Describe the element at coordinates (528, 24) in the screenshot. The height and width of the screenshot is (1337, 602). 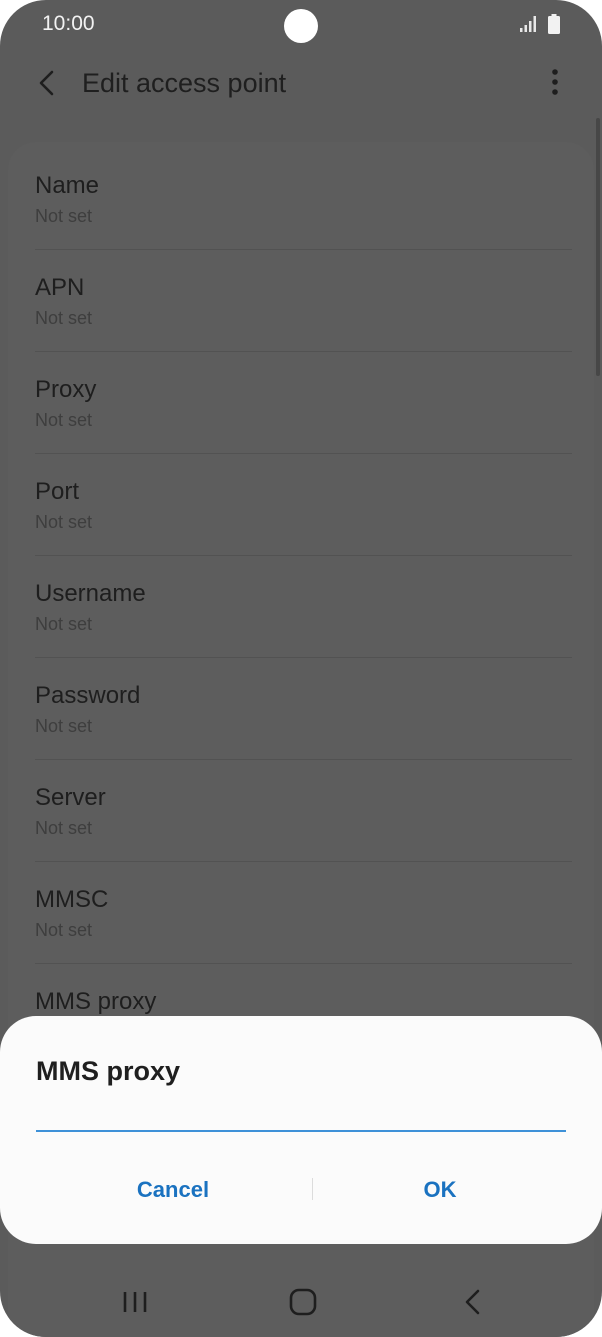
I see `signal-icon` at that location.